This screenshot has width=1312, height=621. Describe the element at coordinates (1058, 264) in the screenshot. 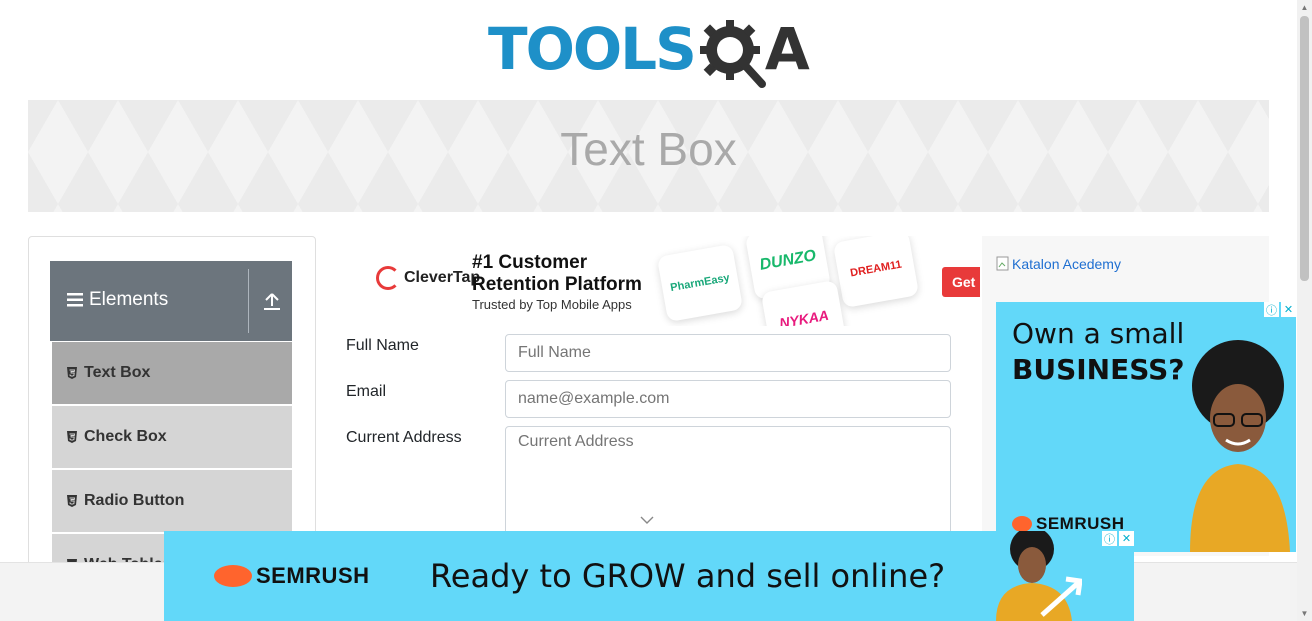

I see `katalon-ad-link: Katalon Acedemy` at that location.